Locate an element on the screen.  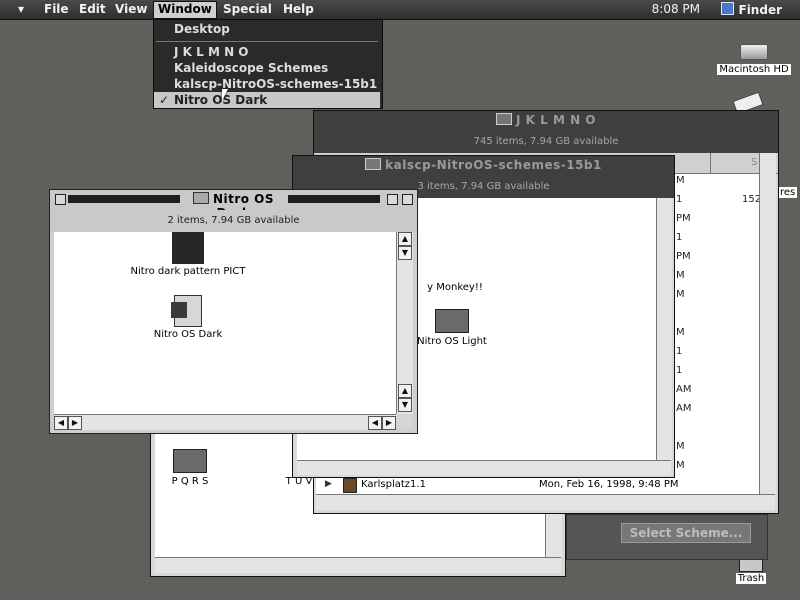
list-item-name: Karlsplatz1.1 is located at coordinates (393, 484).